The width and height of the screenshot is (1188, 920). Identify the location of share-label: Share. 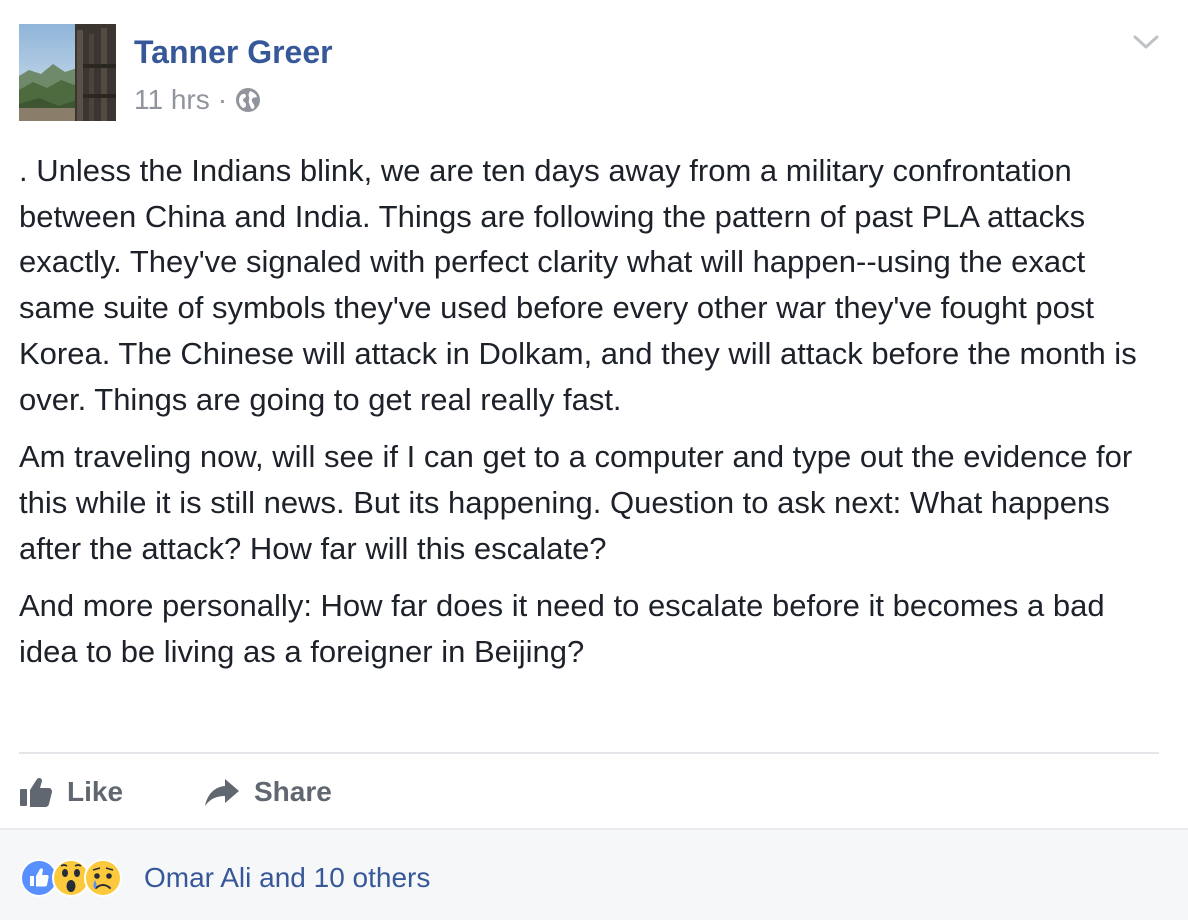
(293, 791).